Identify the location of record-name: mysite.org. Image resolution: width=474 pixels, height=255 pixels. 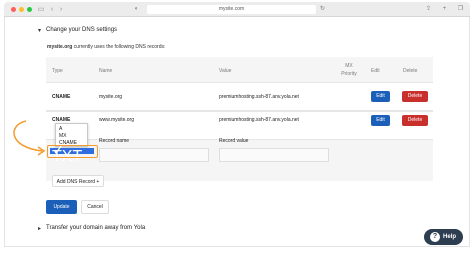
(111, 97).